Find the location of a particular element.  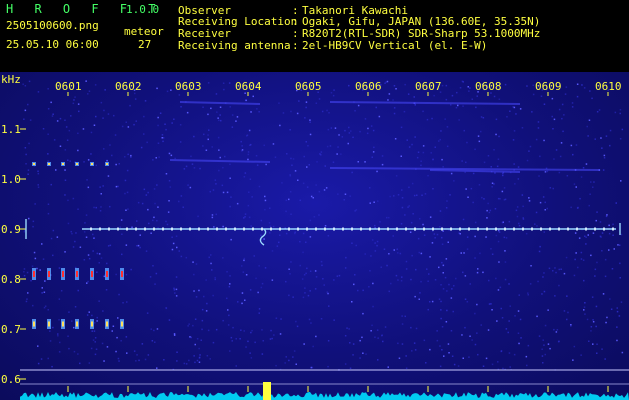

y-tick-label: 0.9 is located at coordinates (11, 229).